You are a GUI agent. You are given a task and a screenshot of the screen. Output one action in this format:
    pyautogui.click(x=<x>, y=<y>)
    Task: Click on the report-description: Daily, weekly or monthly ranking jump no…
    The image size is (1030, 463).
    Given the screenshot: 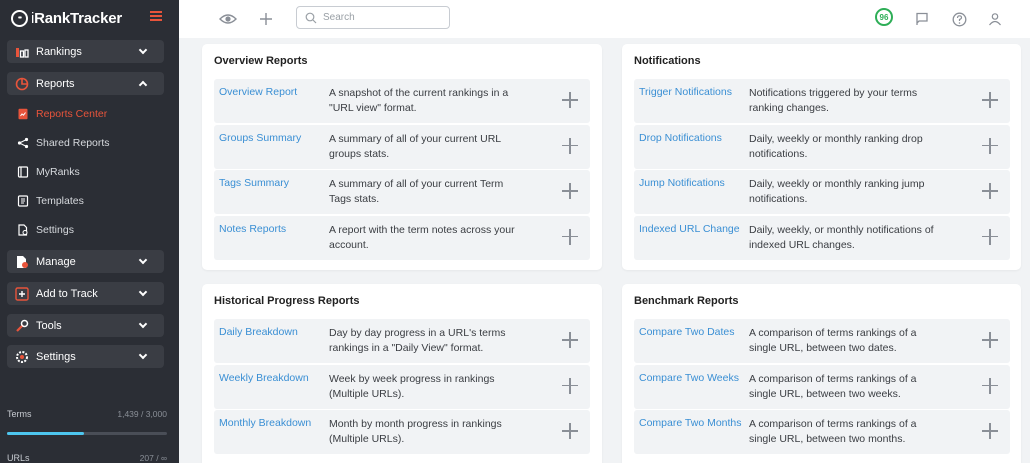 What is the action you would take?
    pyautogui.click(x=837, y=191)
    